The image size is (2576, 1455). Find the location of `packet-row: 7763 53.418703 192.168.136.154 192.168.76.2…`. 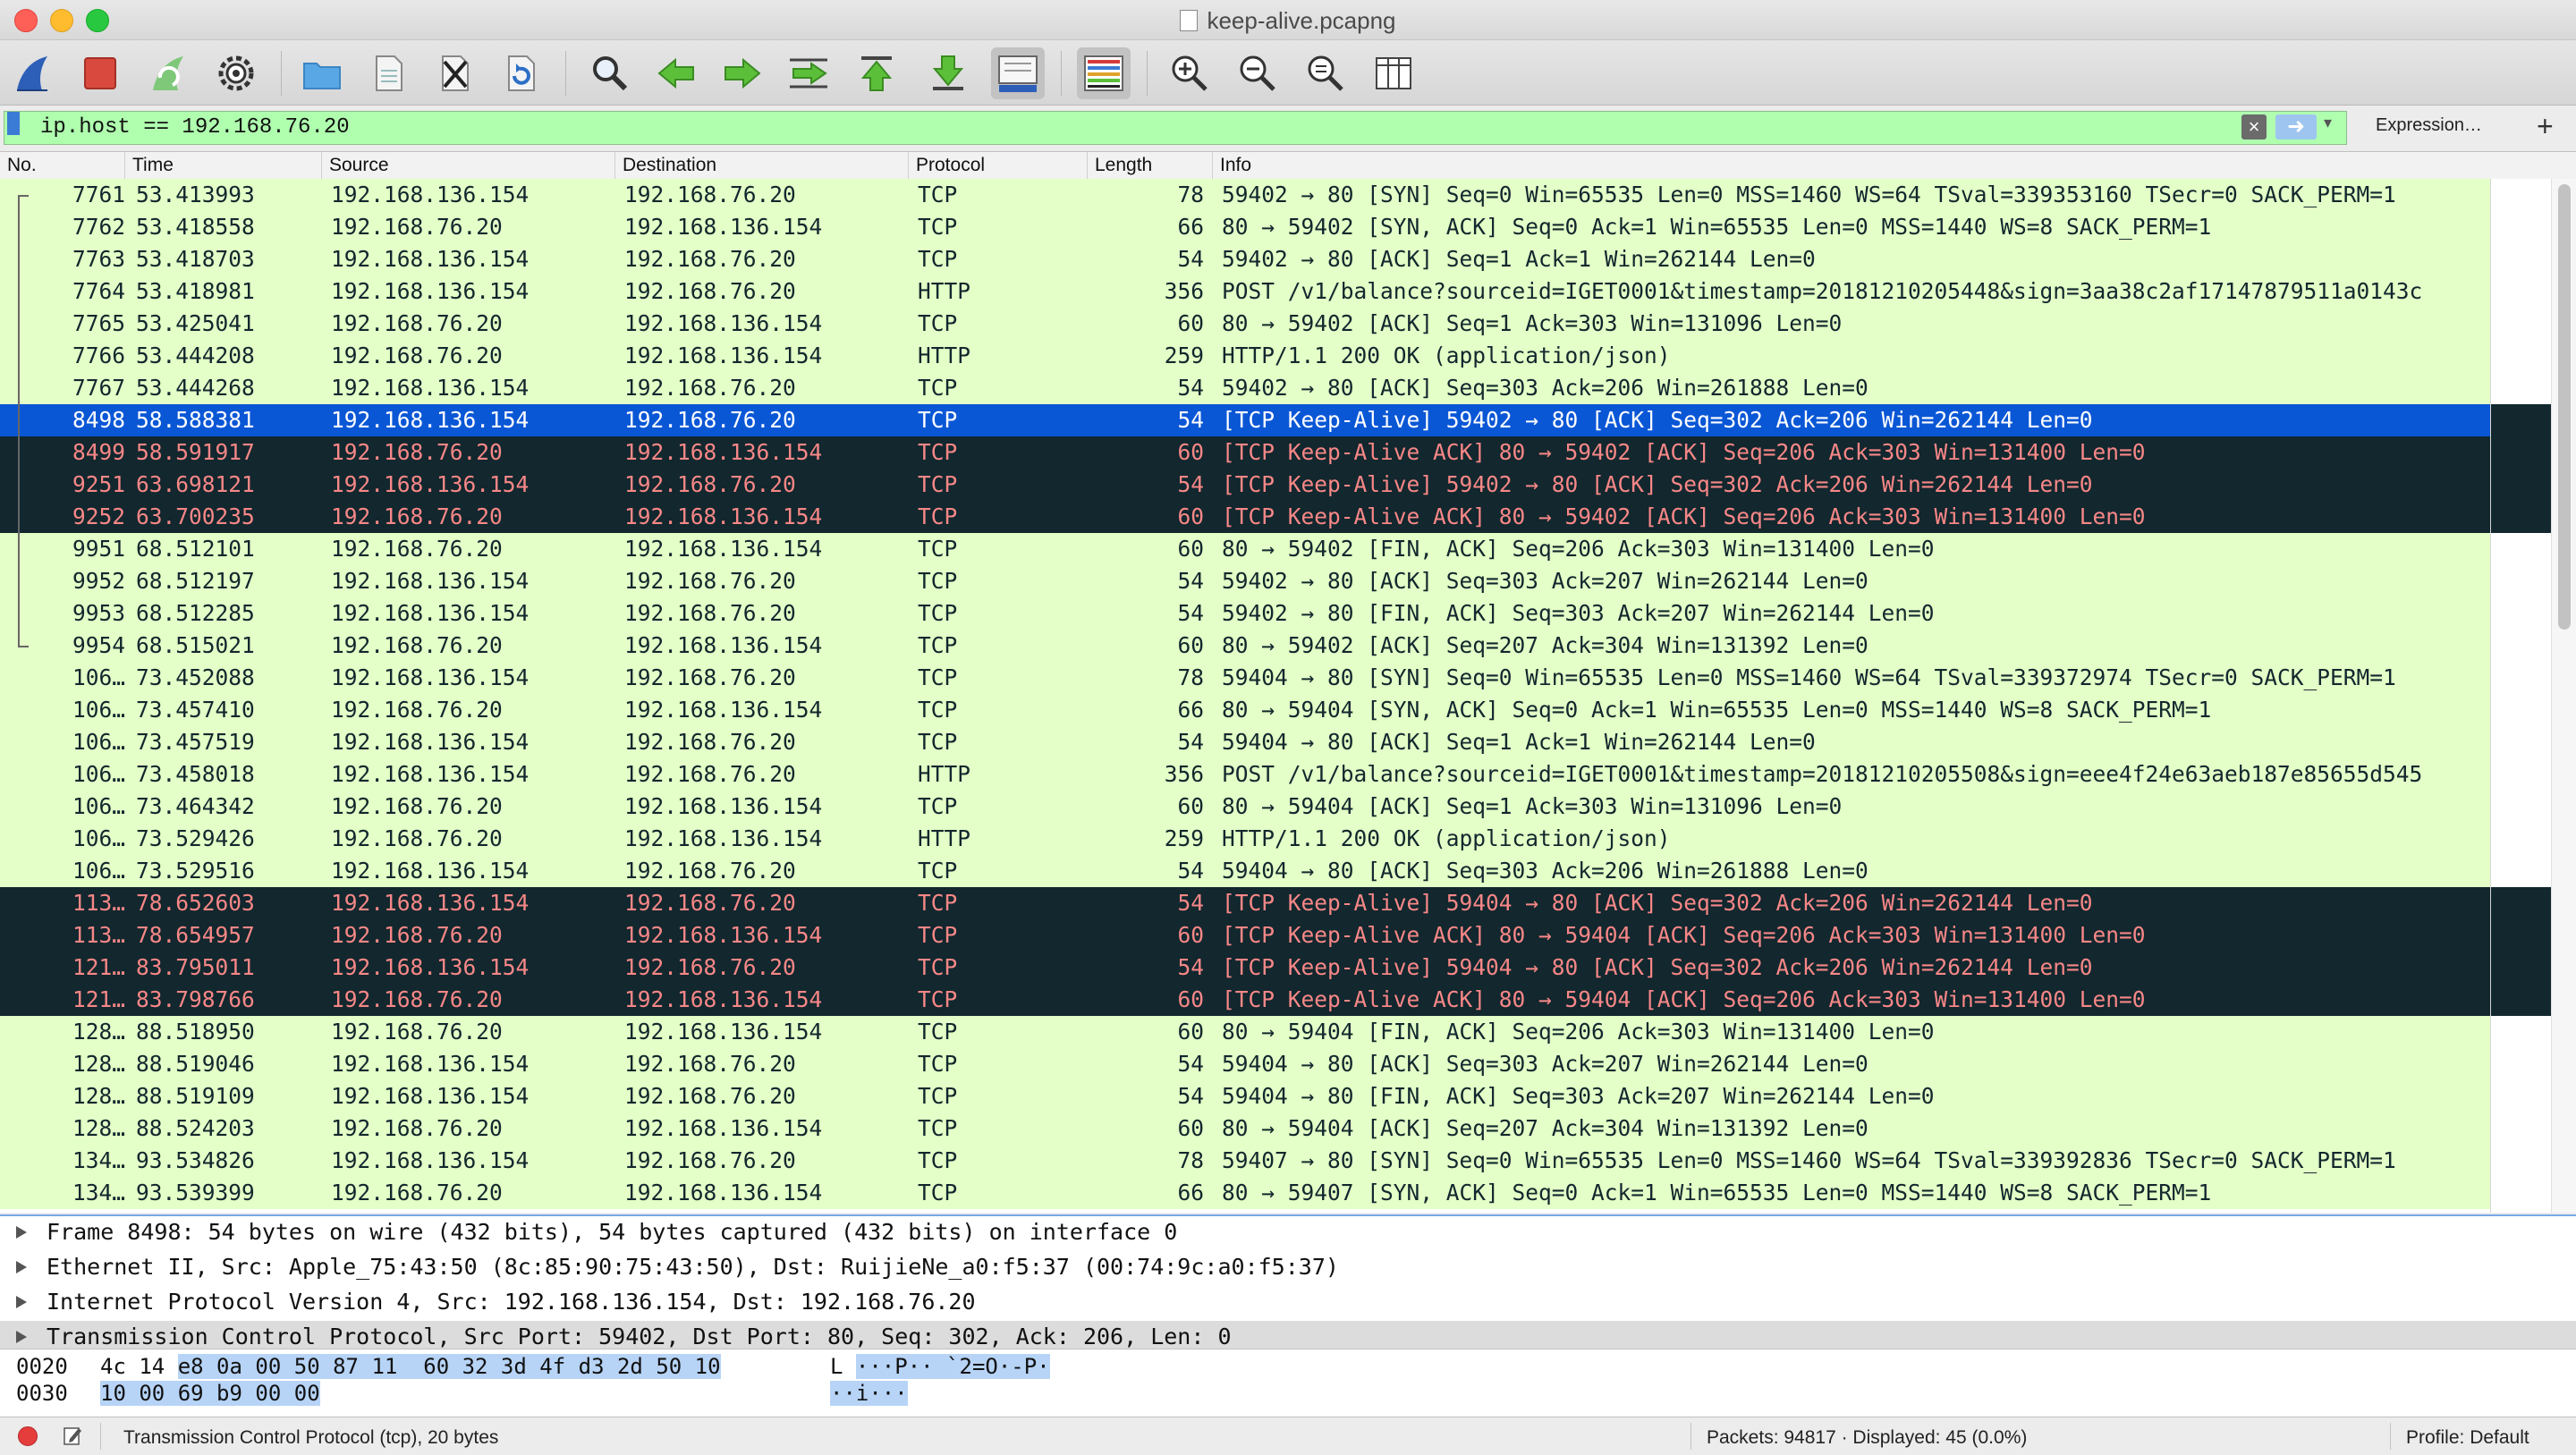

packet-row: 7763 53.418703 192.168.136.154 192.168.76.2… is located at coordinates (1245, 259).